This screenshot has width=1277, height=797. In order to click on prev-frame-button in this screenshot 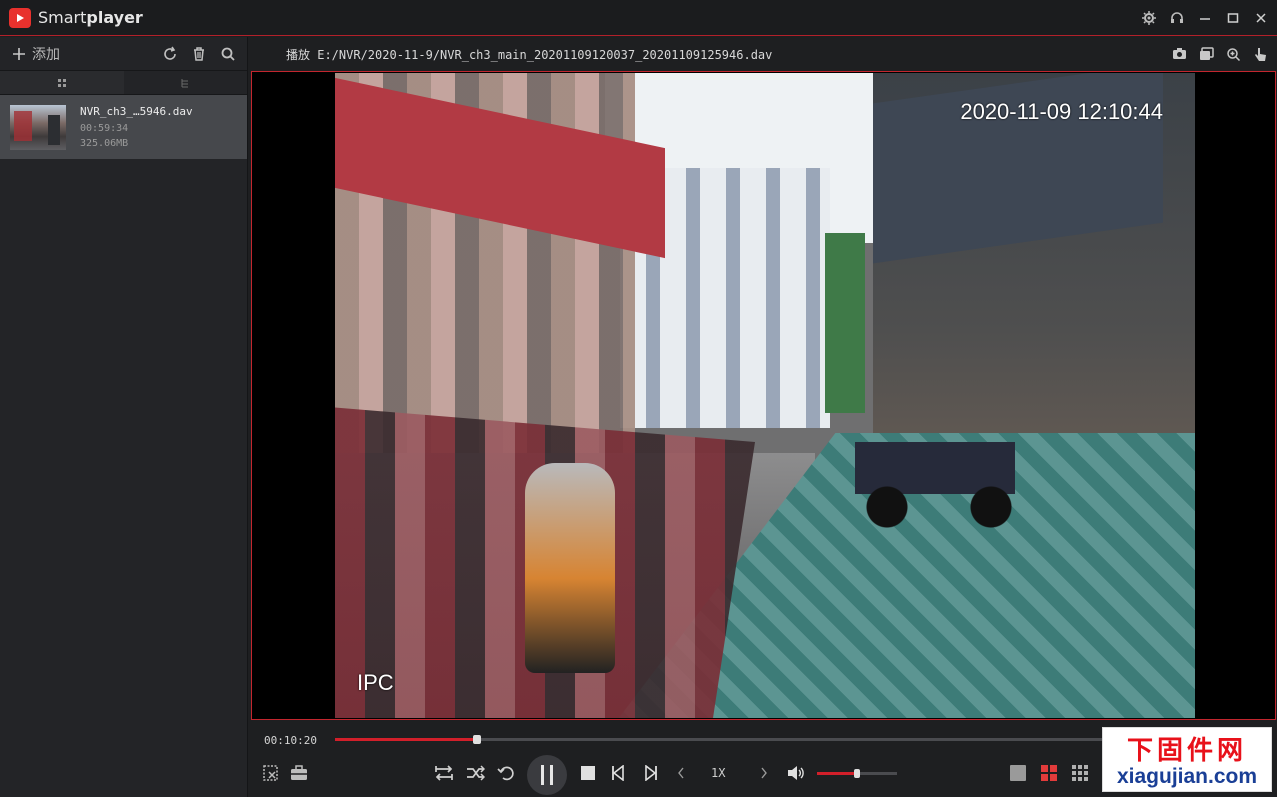, I will do `click(619, 773)`.